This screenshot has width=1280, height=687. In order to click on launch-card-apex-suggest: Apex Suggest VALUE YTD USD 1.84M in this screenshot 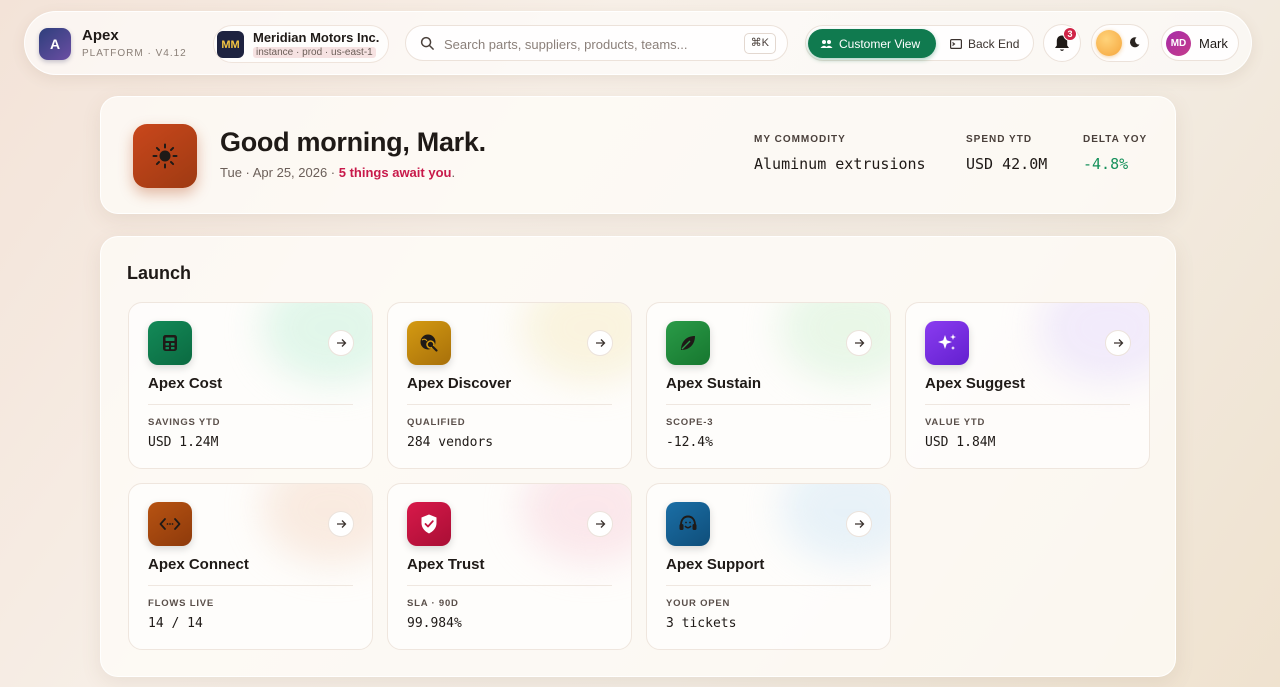, I will do `click(1027, 385)`.